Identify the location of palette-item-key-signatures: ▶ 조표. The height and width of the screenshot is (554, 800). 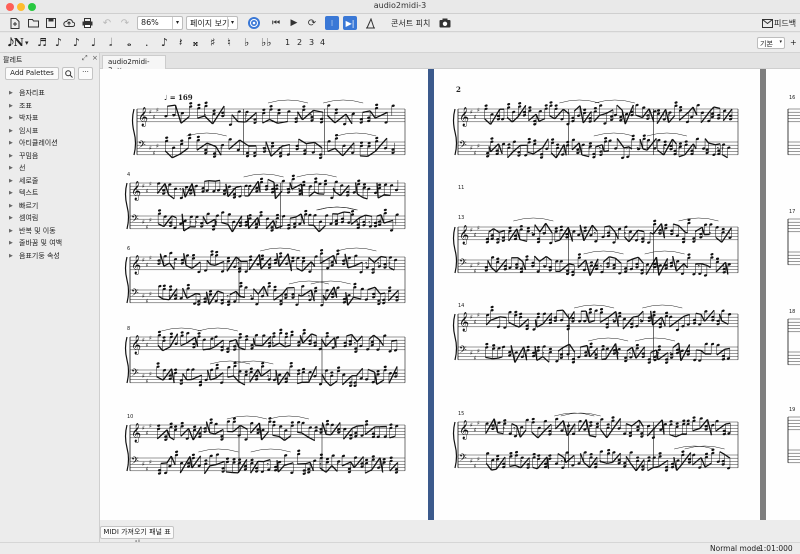
(50, 106).